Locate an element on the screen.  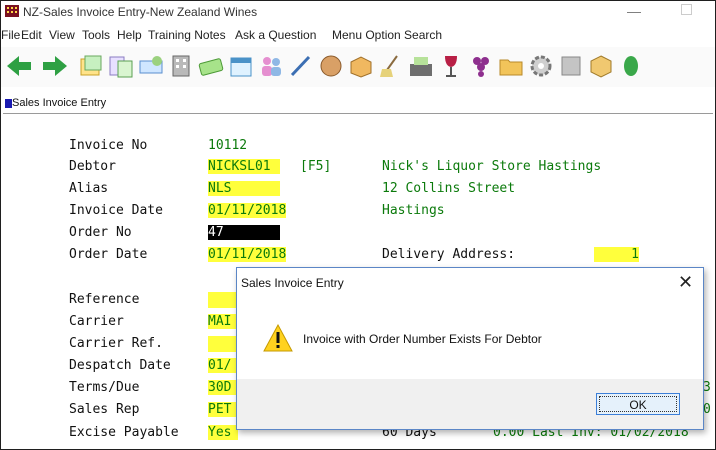
terms-right-value: 3 is located at coordinates (707, 387).